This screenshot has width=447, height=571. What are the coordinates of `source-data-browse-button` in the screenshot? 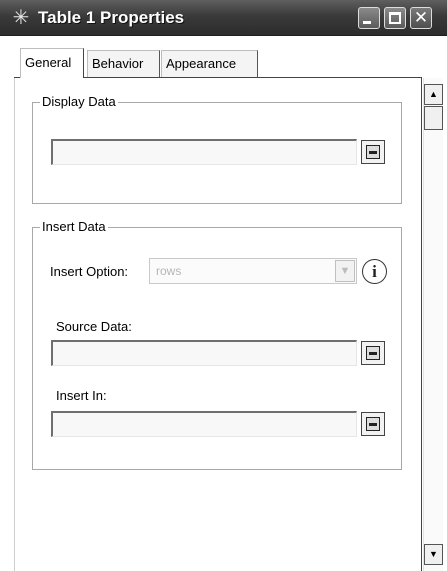 It's located at (373, 353).